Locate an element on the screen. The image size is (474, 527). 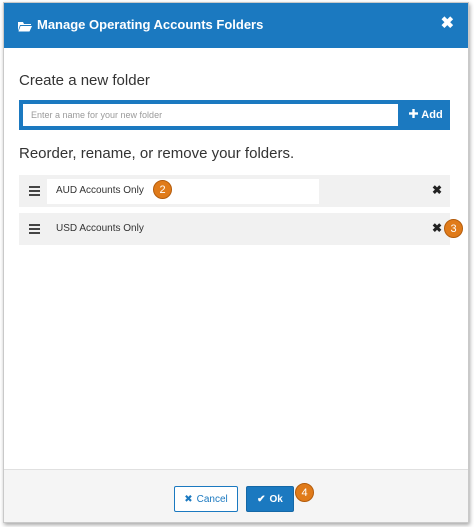
dialog-header: Manage Operating Accounts Folders ✖ is located at coordinates (236, 25).